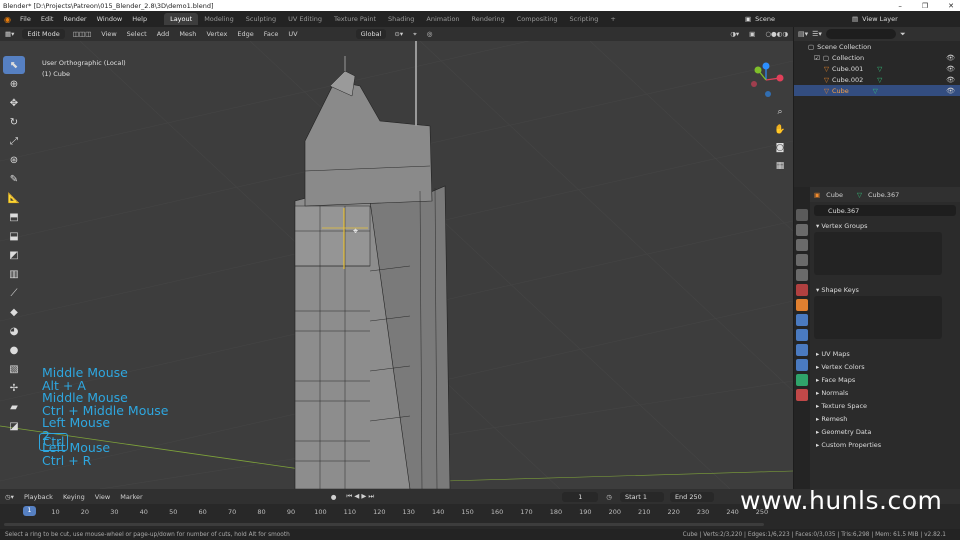  I want to click on scene-selector: ▣ Scene, so click(780, 19).